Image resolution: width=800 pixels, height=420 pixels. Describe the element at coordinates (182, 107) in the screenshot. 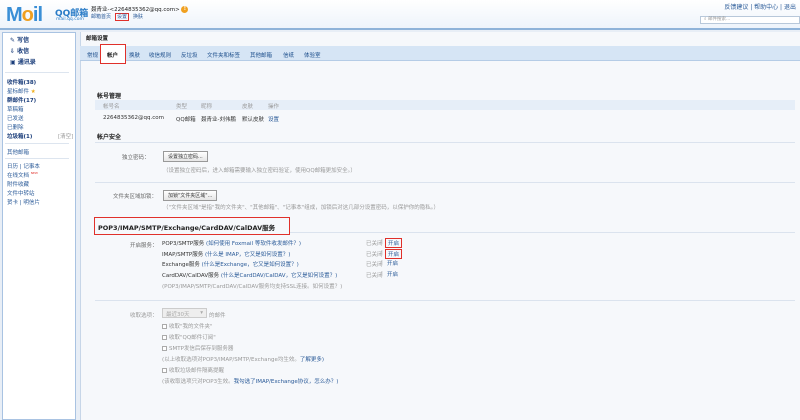

I see `col-type: 类型` at that location.